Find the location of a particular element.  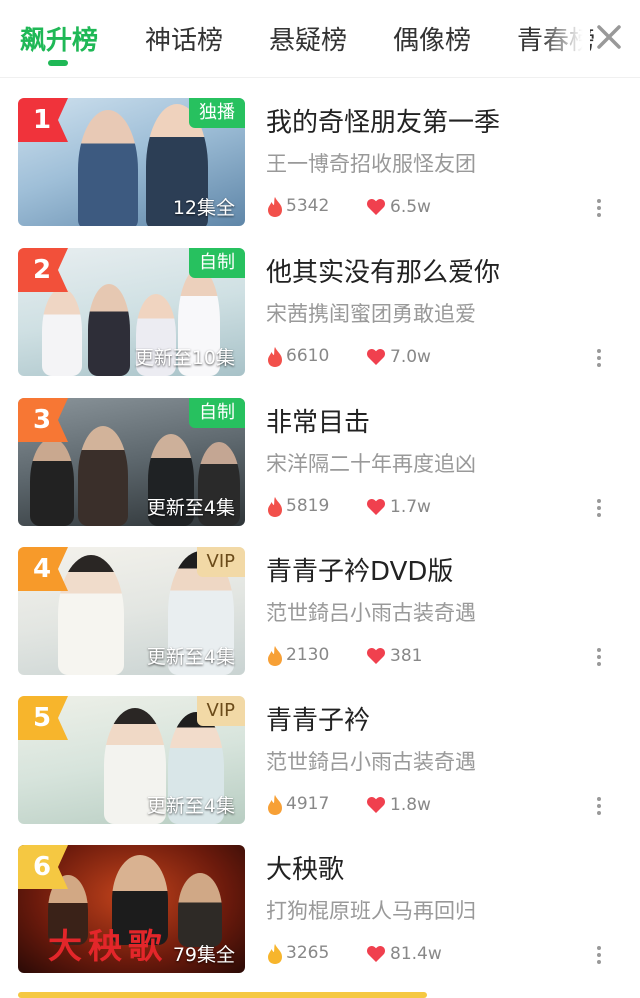

poster-thumbnail: 2 自制 更新至10集 is located at coordinates (131, 312).